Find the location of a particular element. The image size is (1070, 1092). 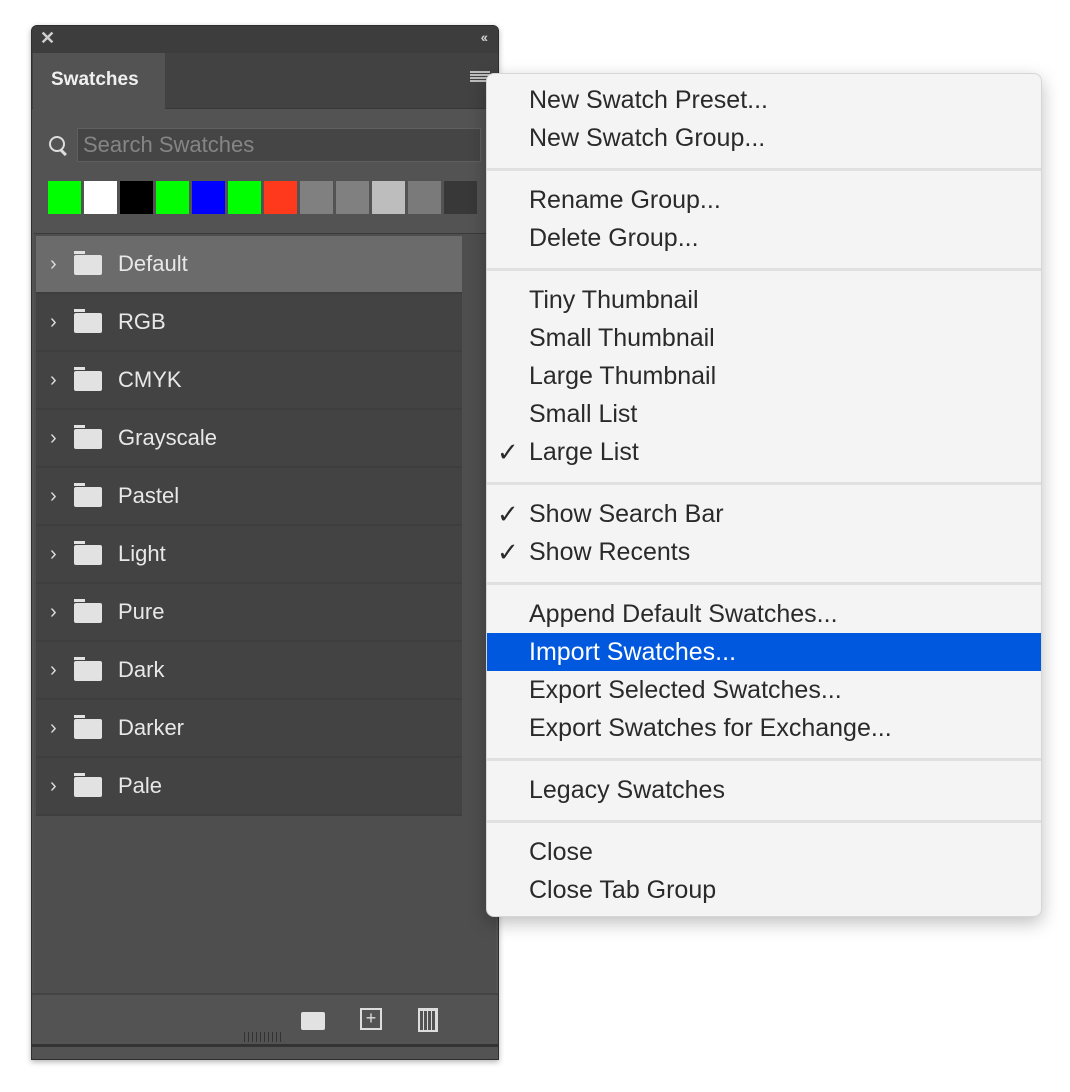

new-group-folder-icon is located at coordinates (313, 1021).